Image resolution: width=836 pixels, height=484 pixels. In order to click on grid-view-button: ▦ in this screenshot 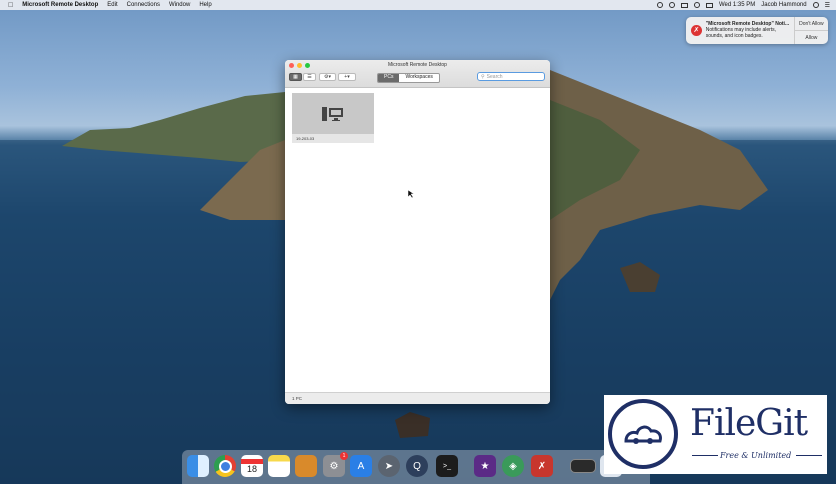, I will do `click(295, 77)`.